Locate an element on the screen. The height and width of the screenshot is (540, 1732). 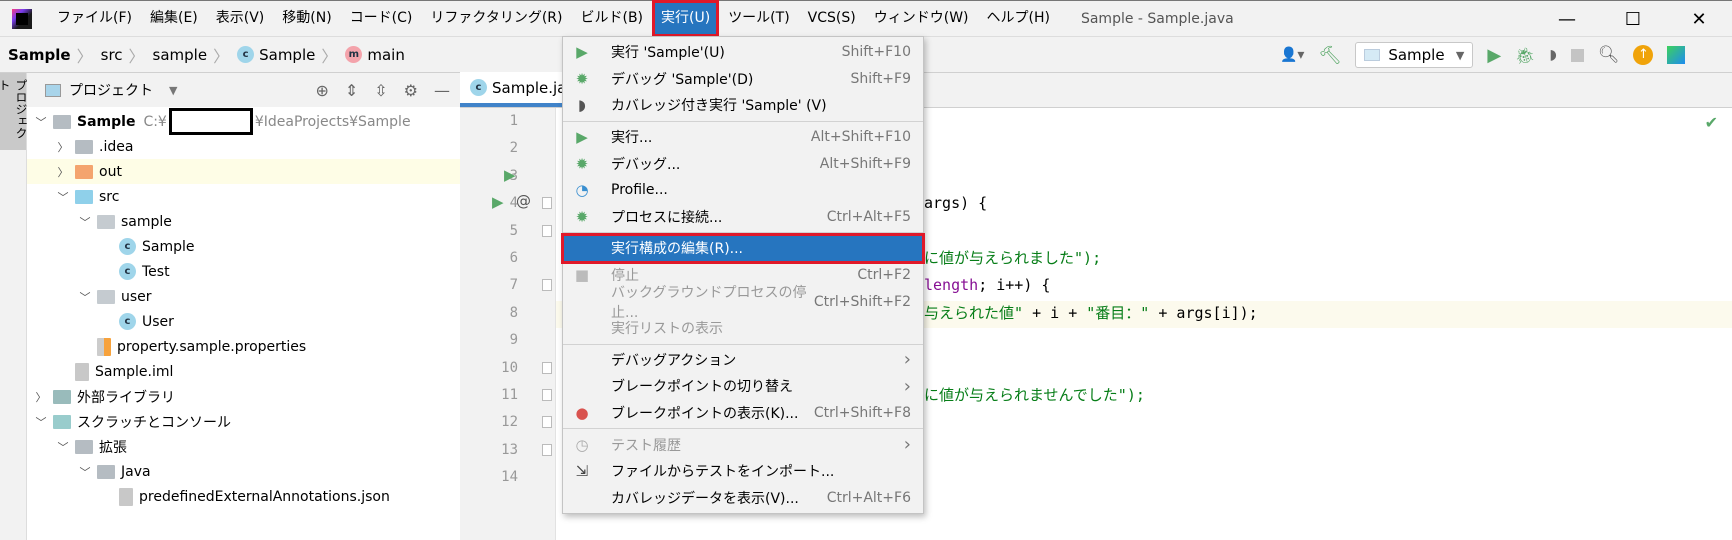
menu-8: ツール(T) is located at coordinates (758, 18).